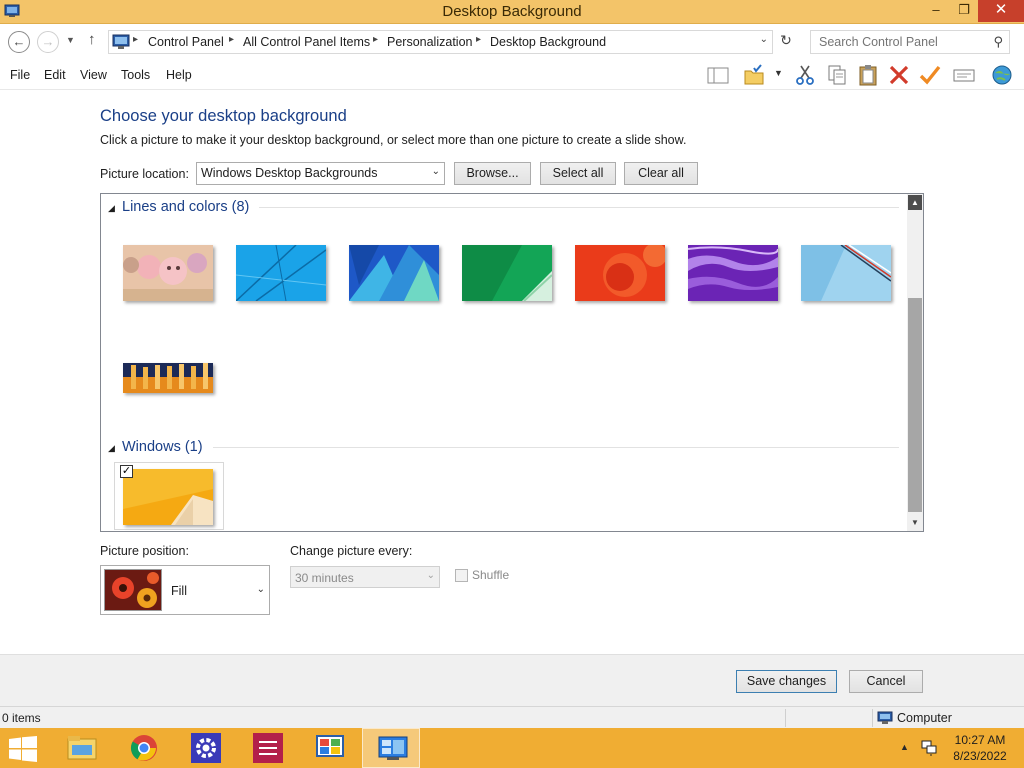 The image size is (1024, 768). What do you see at coordinates (936, 11) in the screenshot?
I see `minimize-button: –` at bounding box center [936, 11].